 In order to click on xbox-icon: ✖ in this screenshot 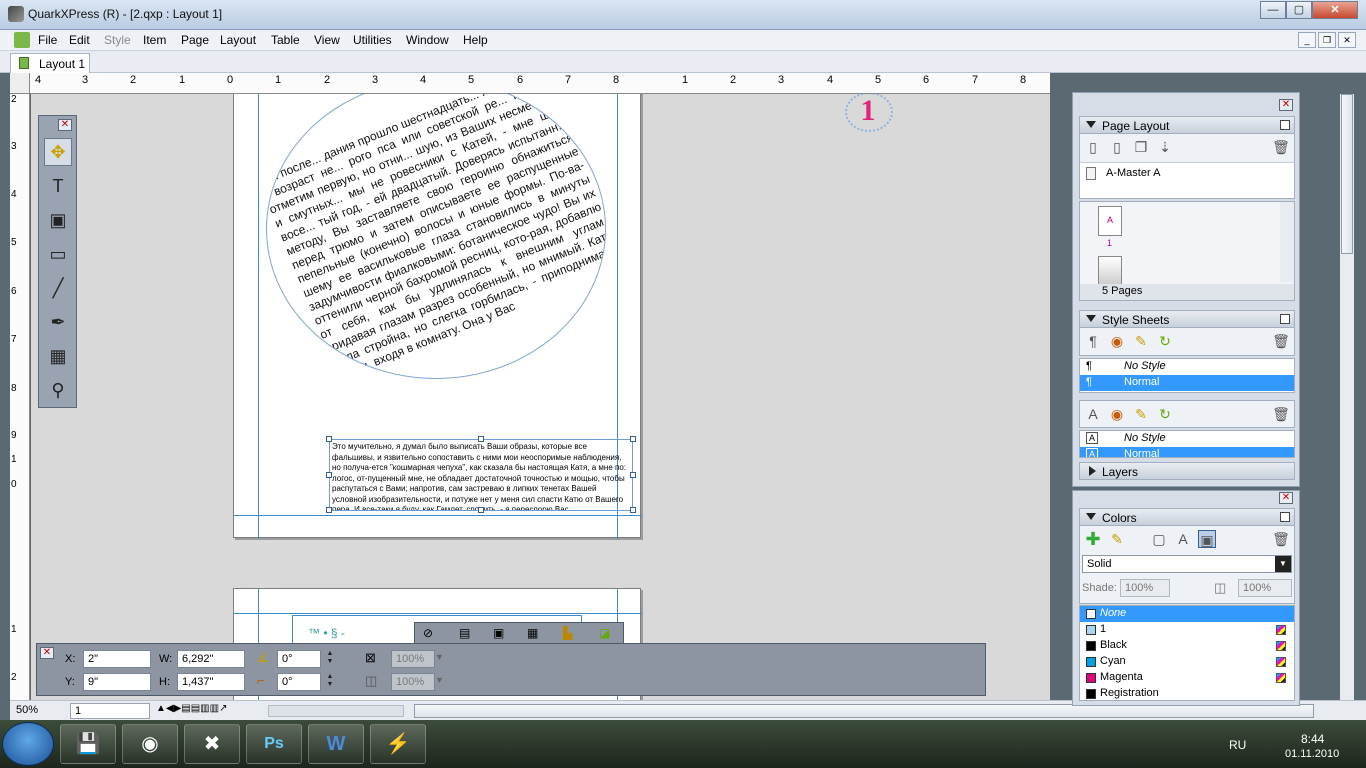, I will do `click(212, 744)`.